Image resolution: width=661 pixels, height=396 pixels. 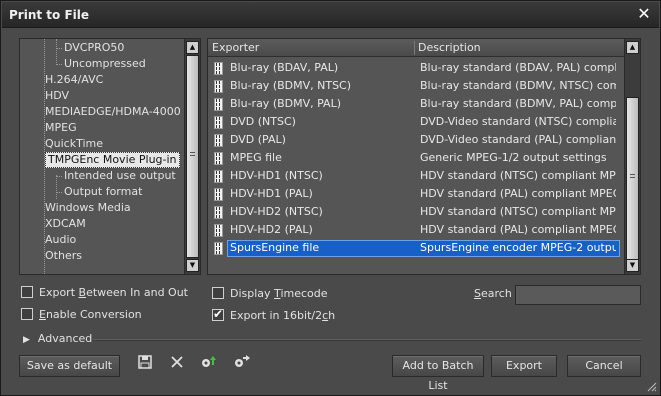 What do you see at coordinates (112, 160) in the screenshot?
I see `tree-item: TMPGEnc Movie Plug-in` at bounding box center [112, 160].